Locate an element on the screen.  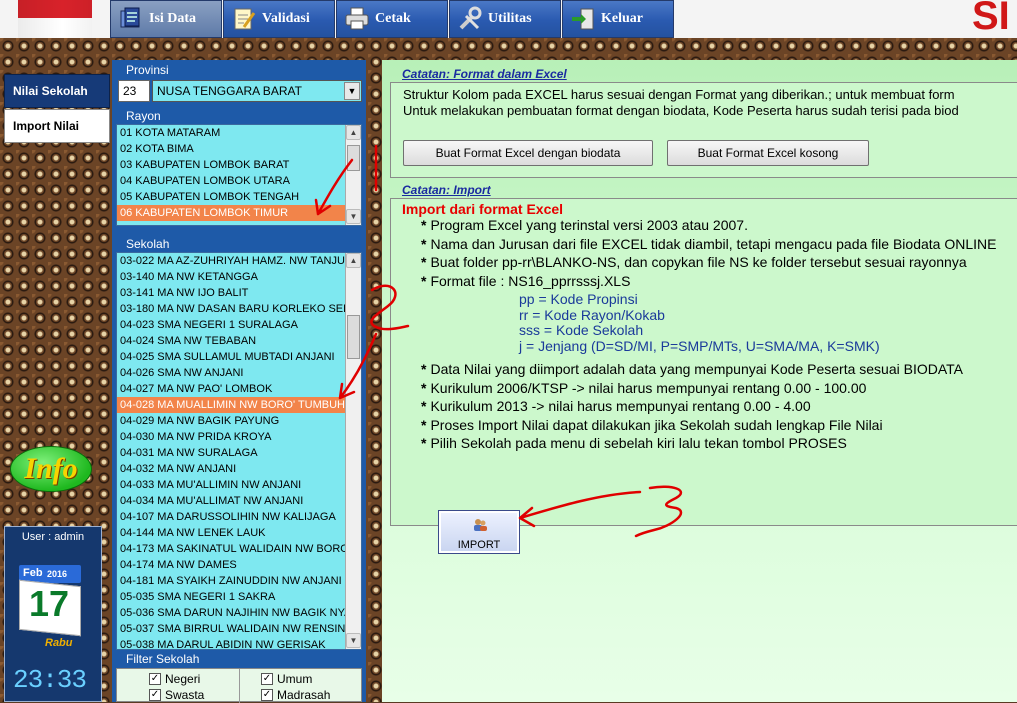
sekolah-list-item: 04-032 MA NW ANJANI is located at coordinates (239, 469).